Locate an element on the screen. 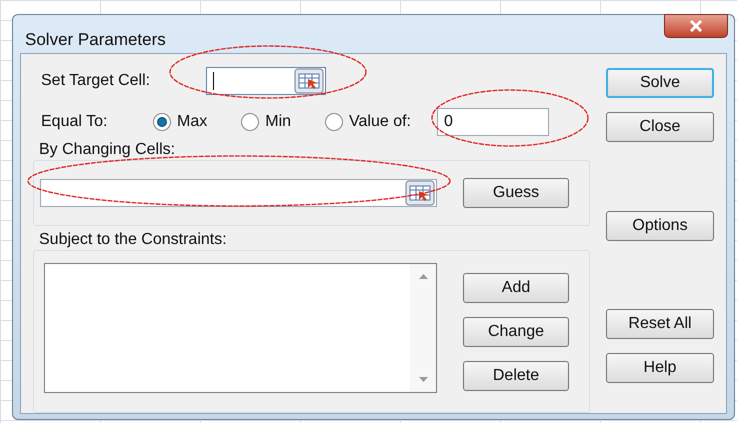 The height and width of the screenshot is (423, 737). close-icon is located at coordinates (696, 26).